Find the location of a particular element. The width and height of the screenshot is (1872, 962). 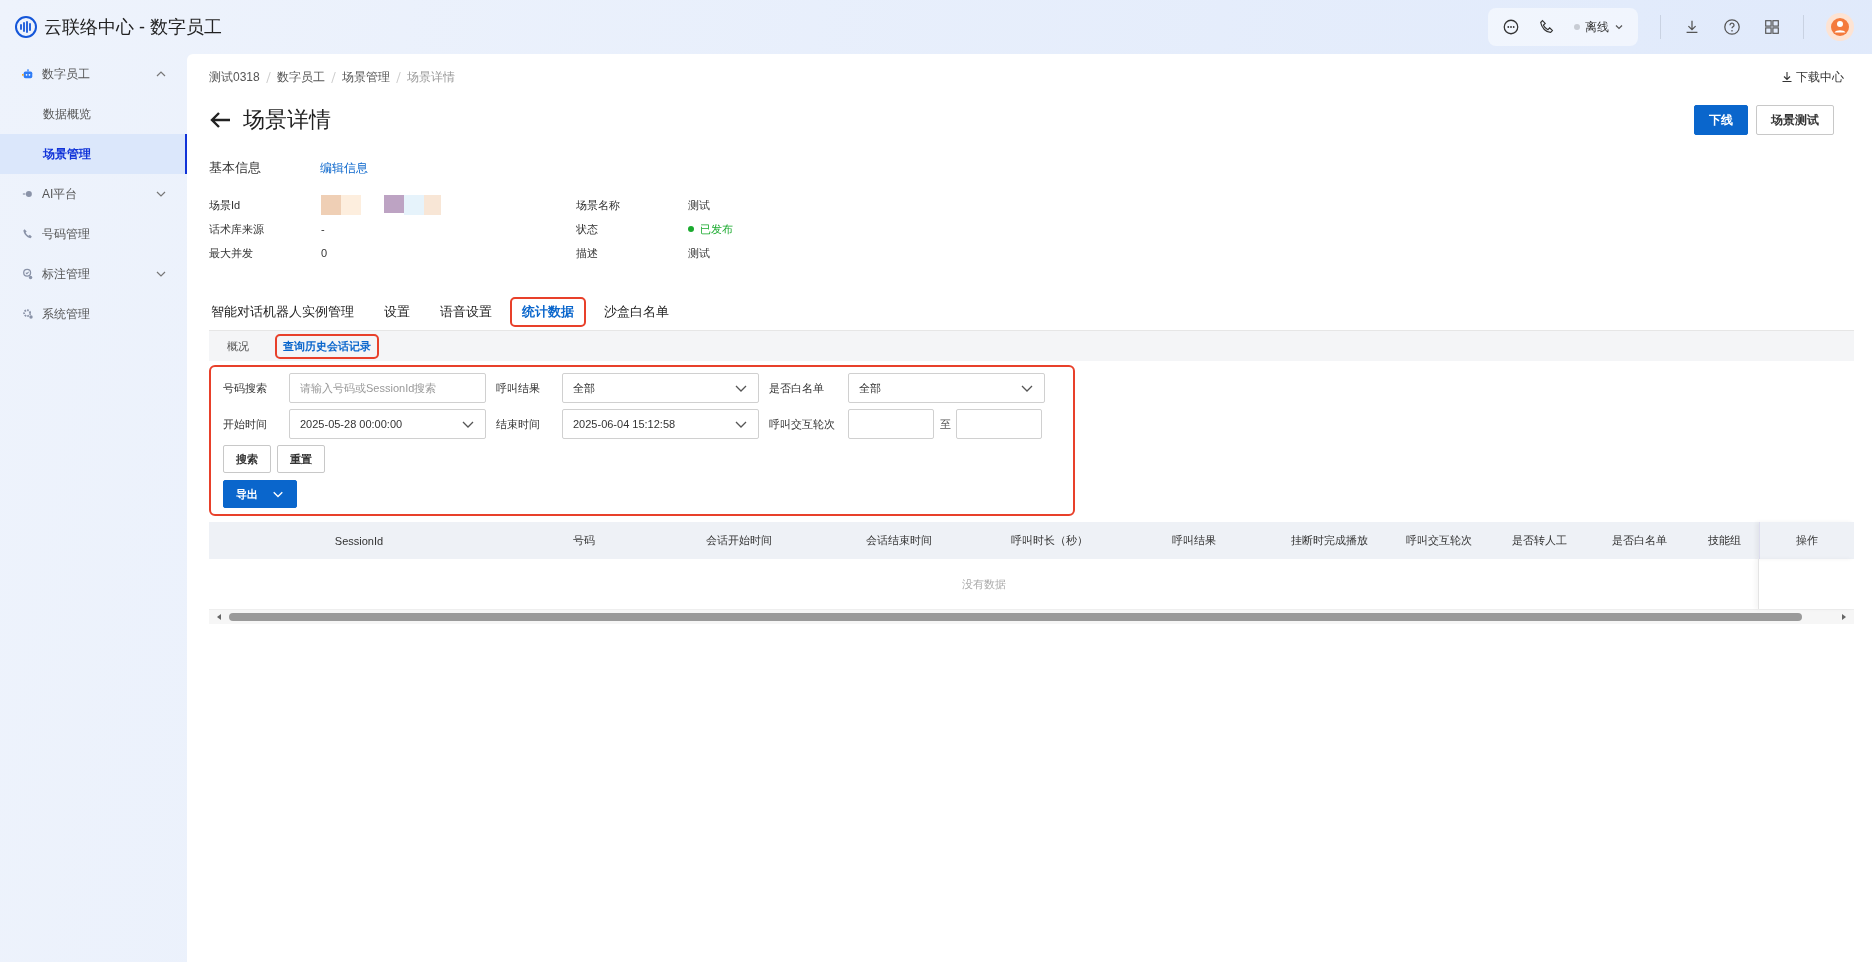

sidebar-subitem: 场景管理 is located at coordinates (93, 154).